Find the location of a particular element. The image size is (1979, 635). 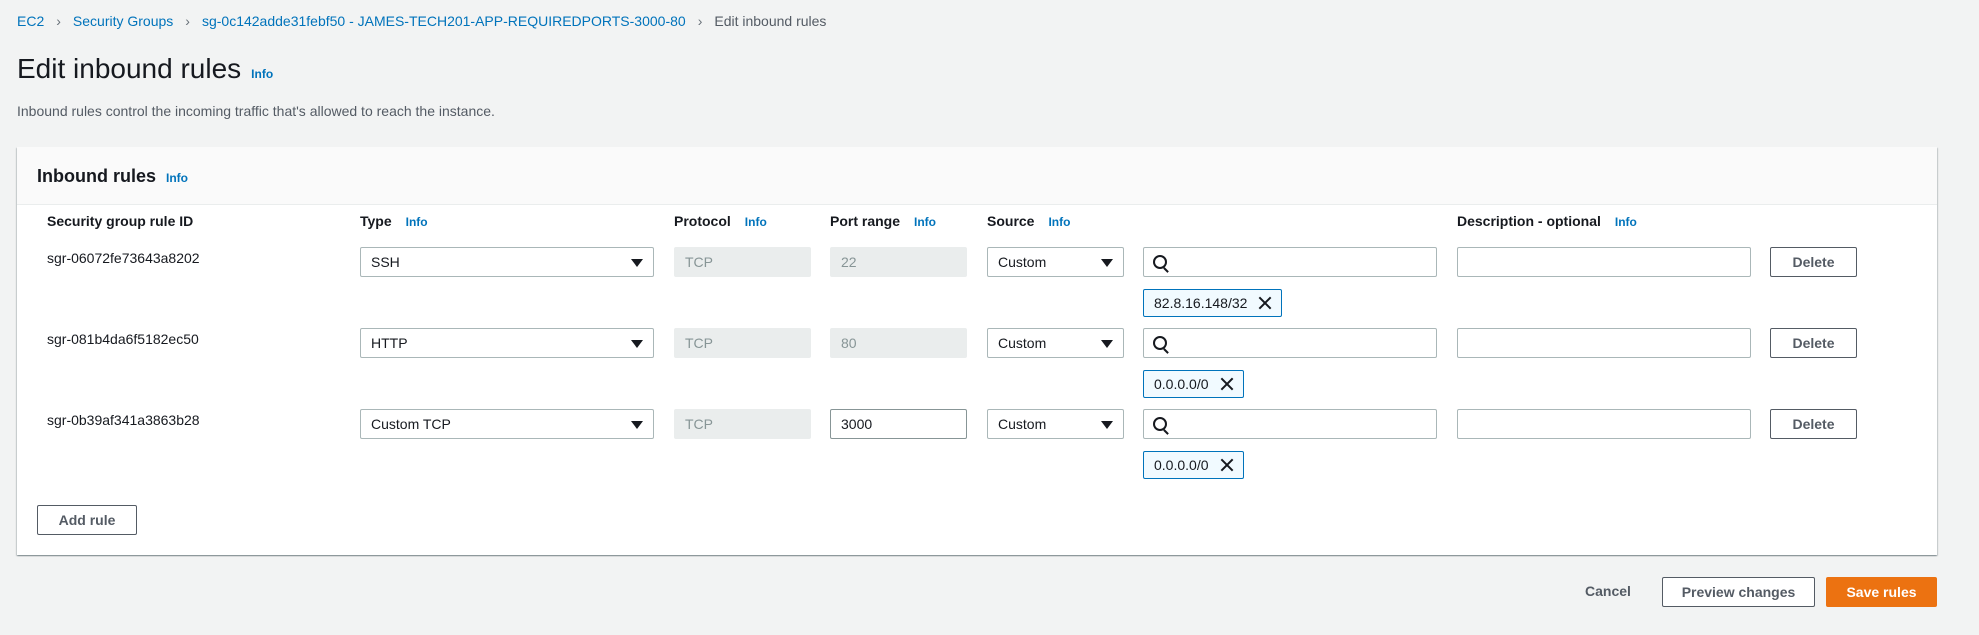

cancel-button: Cancel is located at coordinates (1608, 592).